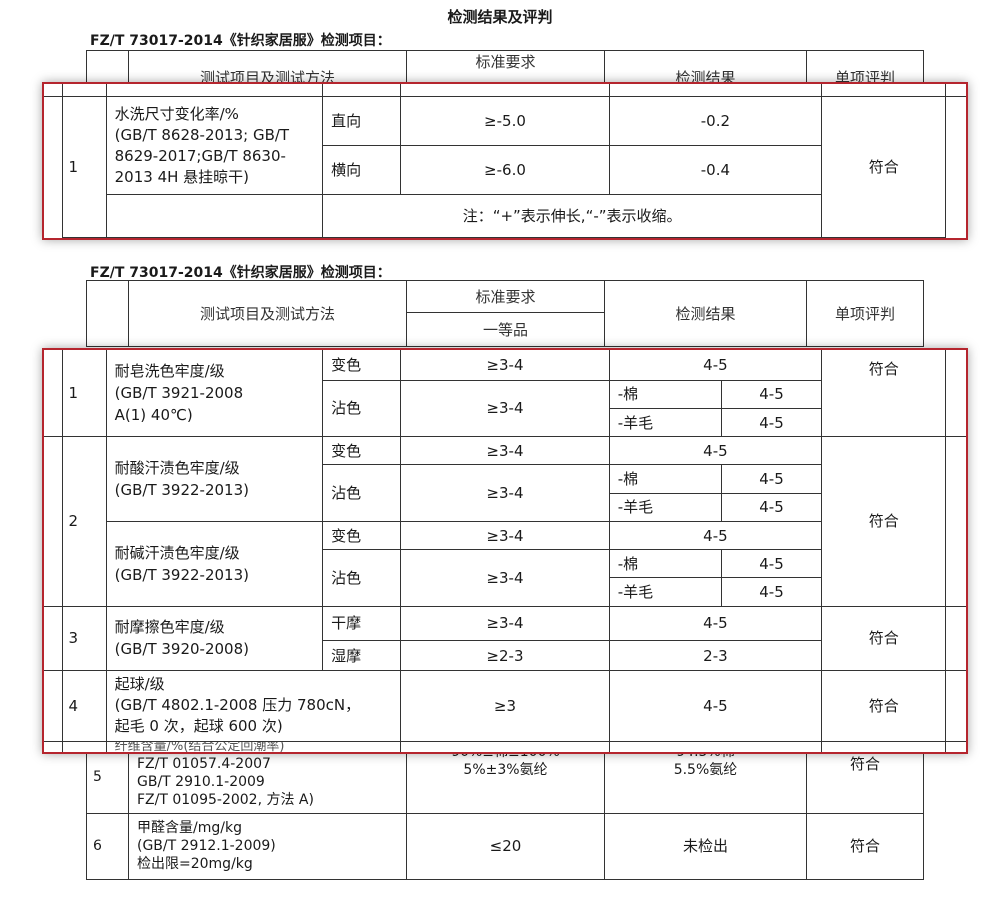 Image resolution: width=1000 pixels, height=902 pixels. What do you see at coordinates (84, 638) in the screenshot?
I see `row-no: 3` at bounding box center [84, 638].